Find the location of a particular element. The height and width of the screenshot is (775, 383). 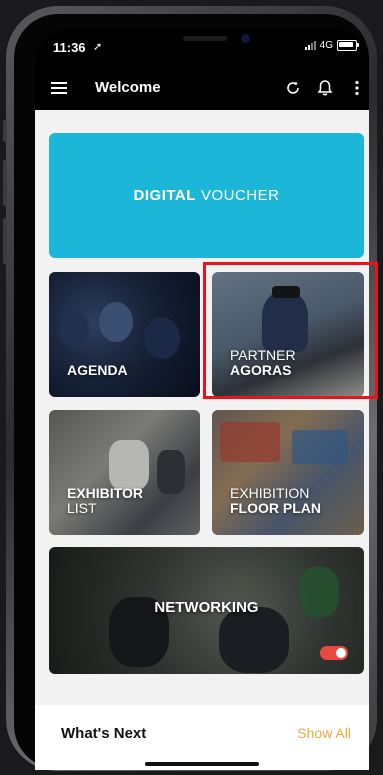

home-indicator is located at coordinates (202, 764).